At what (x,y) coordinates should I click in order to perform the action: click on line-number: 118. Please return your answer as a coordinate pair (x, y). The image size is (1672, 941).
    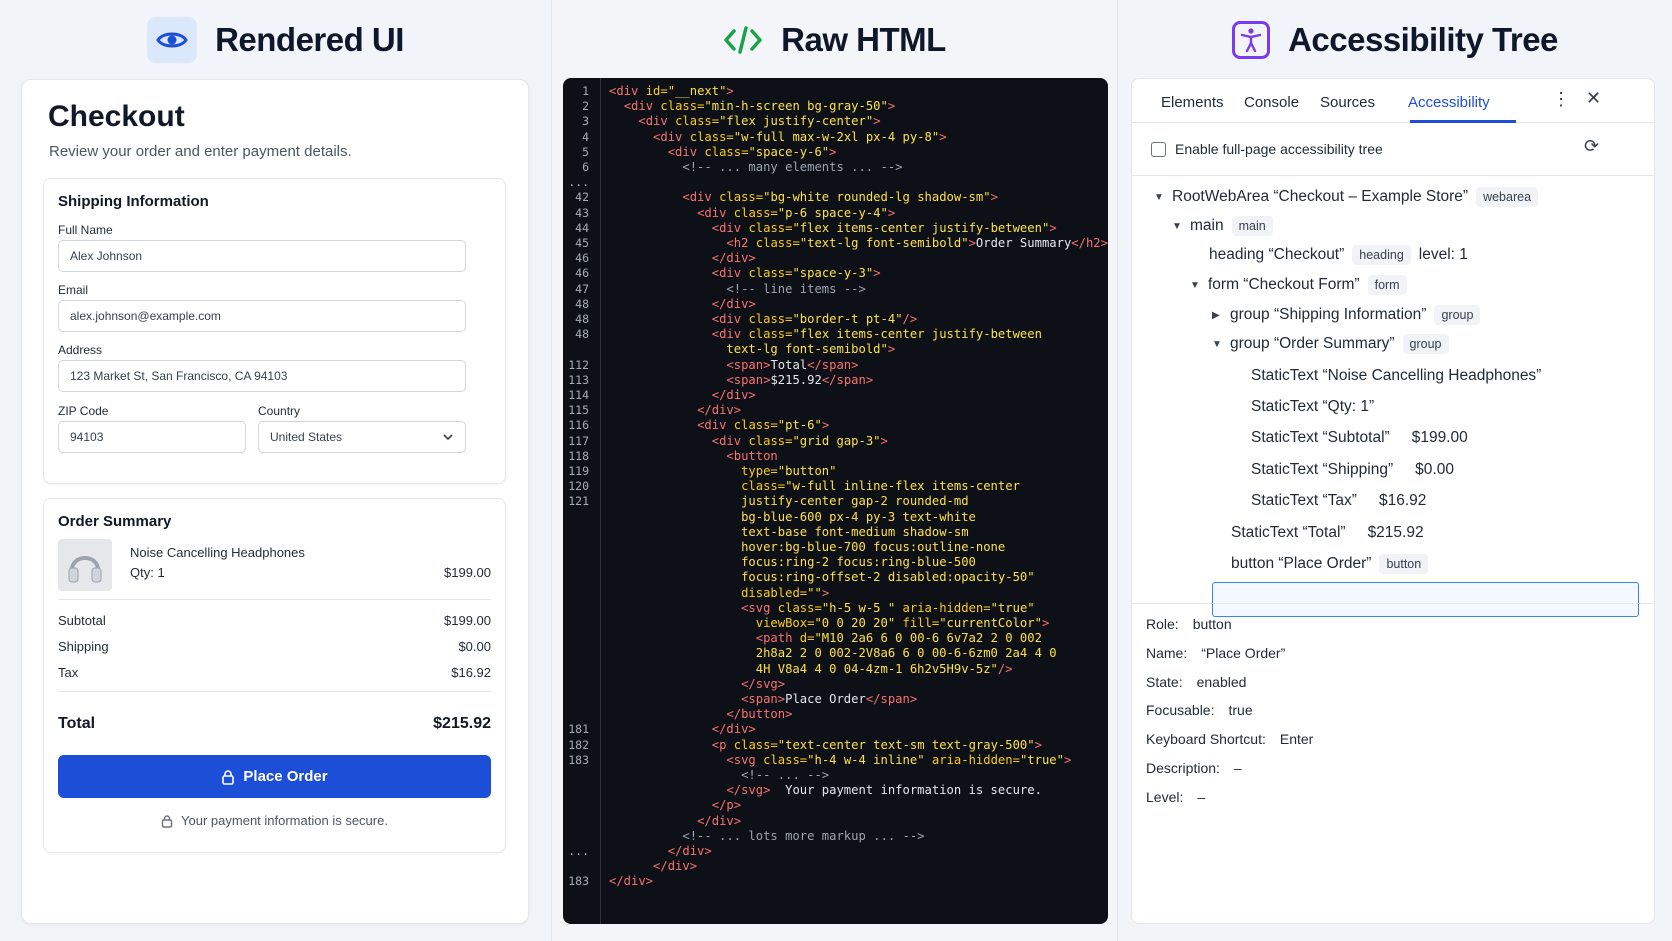
    Looking at the image, I should click on (578, 455).